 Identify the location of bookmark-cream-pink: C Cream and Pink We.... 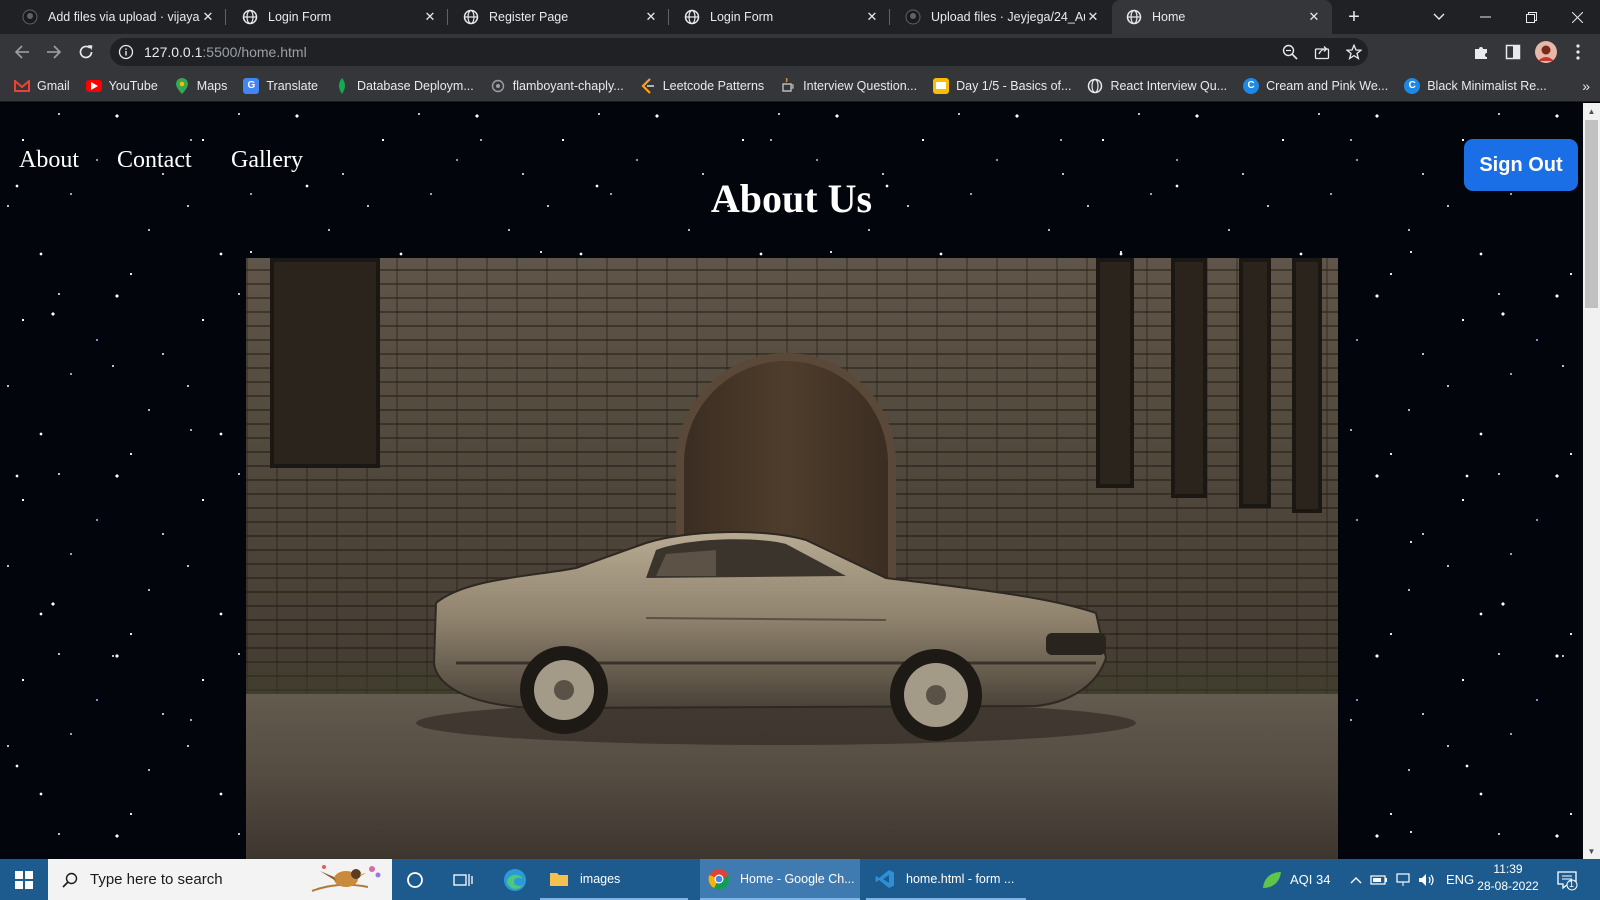
(1315, 85).